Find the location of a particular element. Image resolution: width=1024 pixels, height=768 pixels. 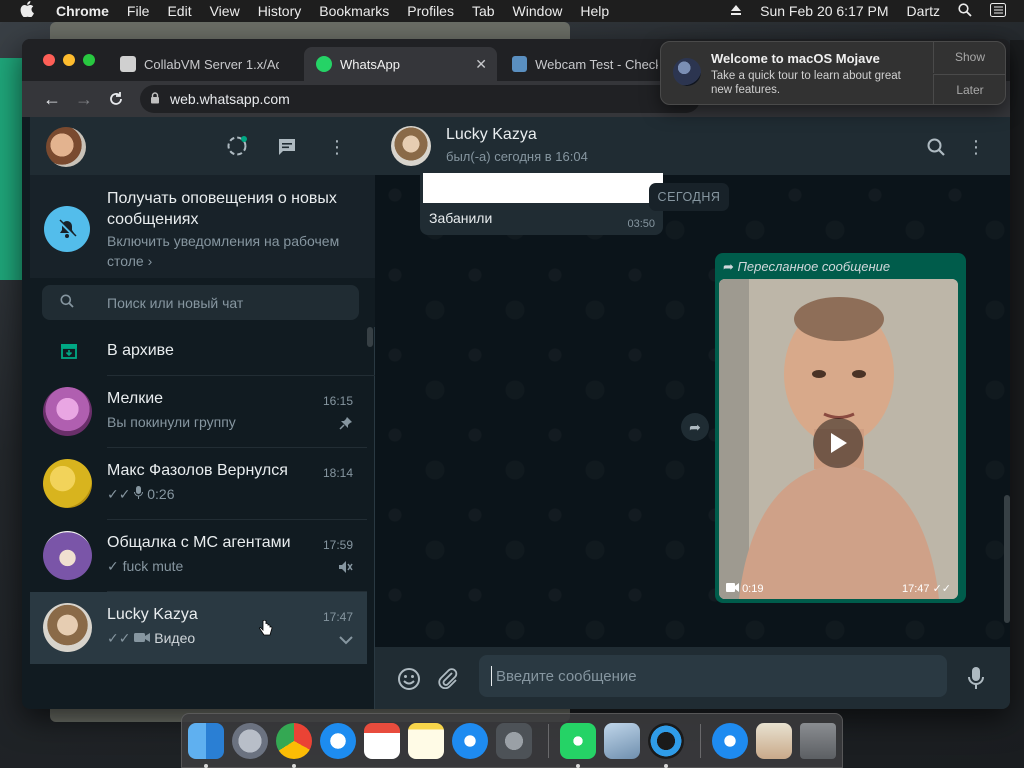

minimize-window-button is located at coordinates (69, 60).